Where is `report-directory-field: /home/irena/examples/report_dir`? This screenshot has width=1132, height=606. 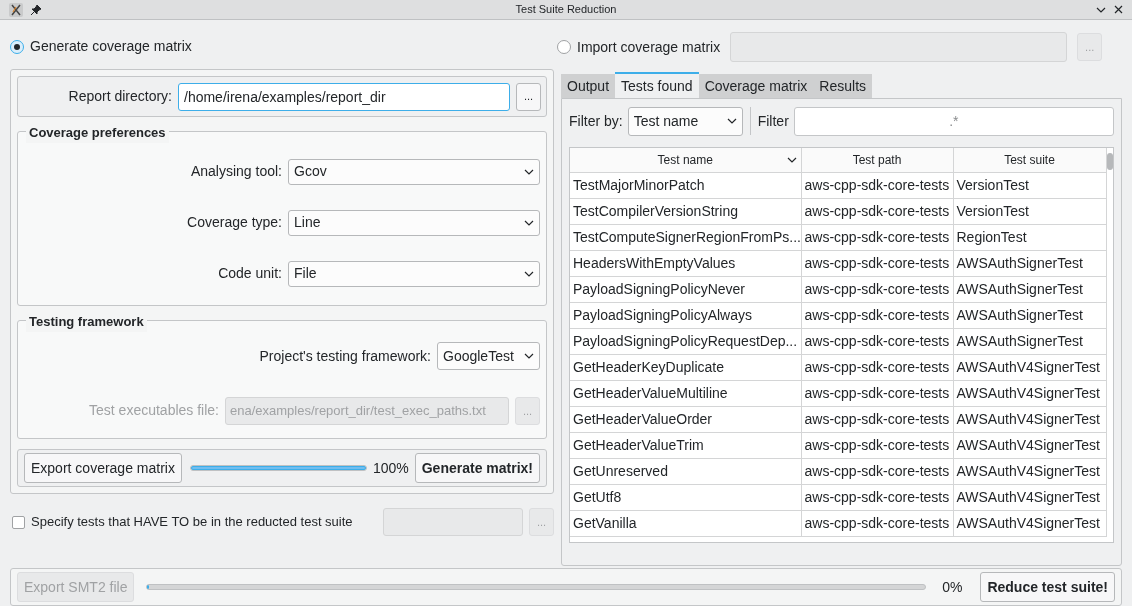 report-directory-field: /home/irena/examples/report_dir is located at coordinates (344, 96).